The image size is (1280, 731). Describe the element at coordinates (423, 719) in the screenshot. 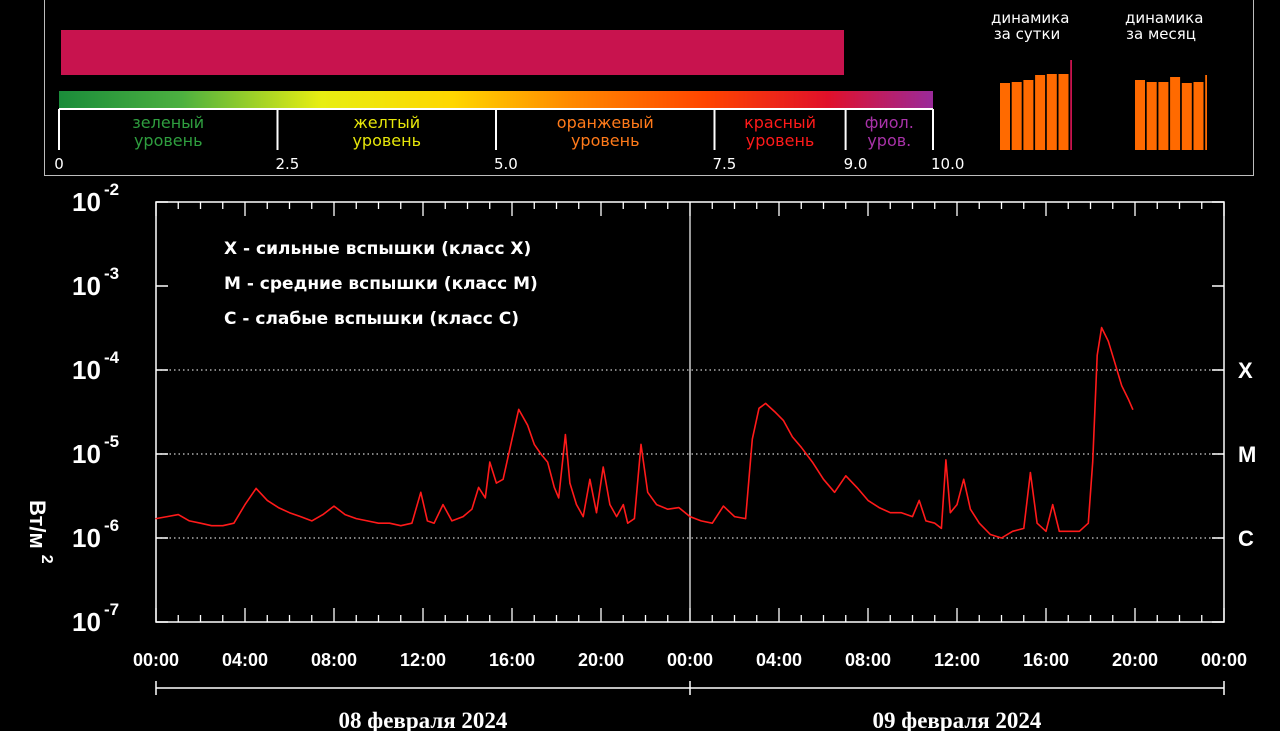

I see `date-label: 08 февраля 2024` at that location.